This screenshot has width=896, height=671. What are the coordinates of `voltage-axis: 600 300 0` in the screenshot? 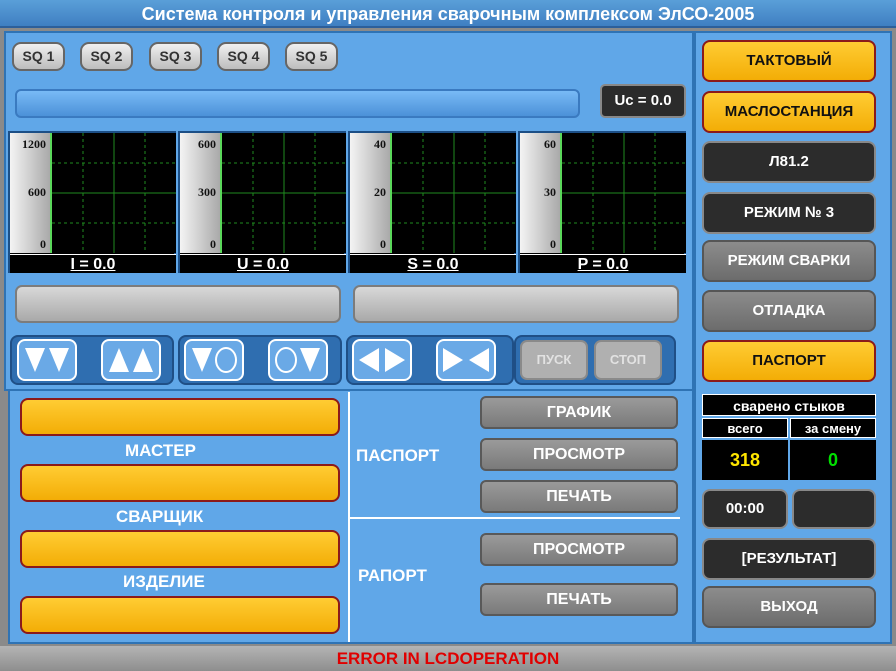 It's located at (201, 193).